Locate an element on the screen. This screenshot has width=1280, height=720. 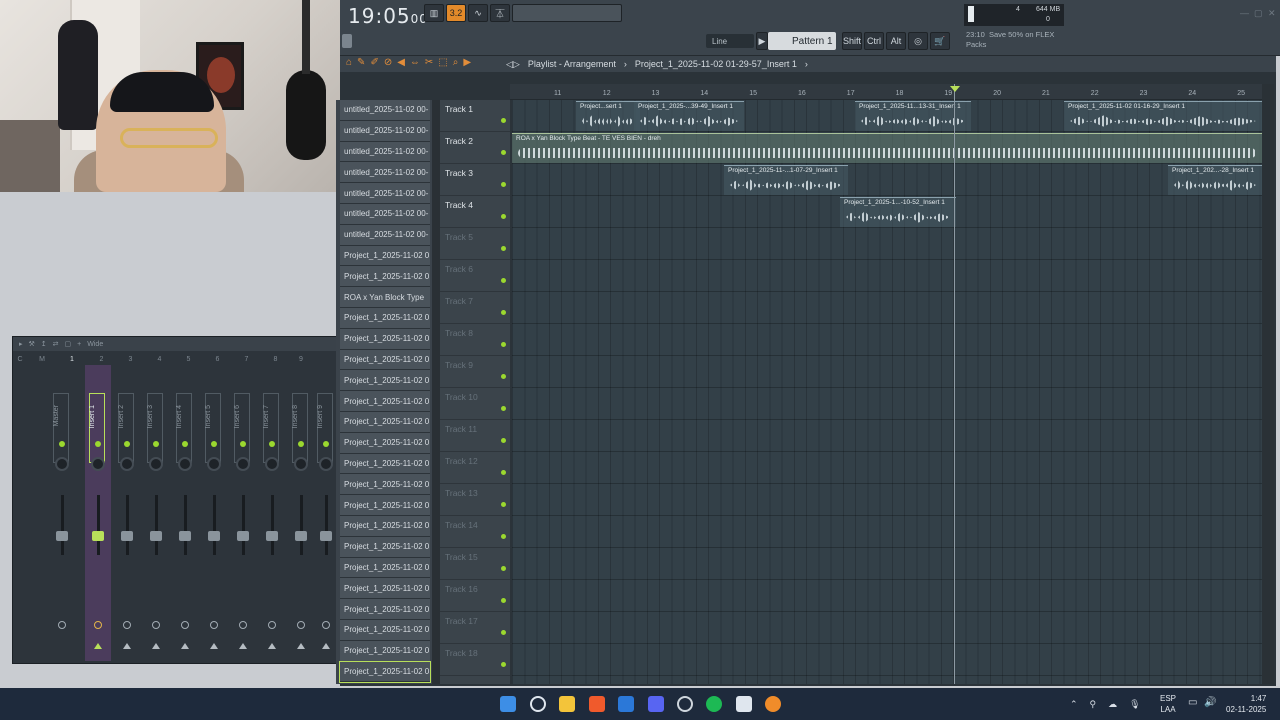
play-icon: ▶ is located at coordinates (467, 62).